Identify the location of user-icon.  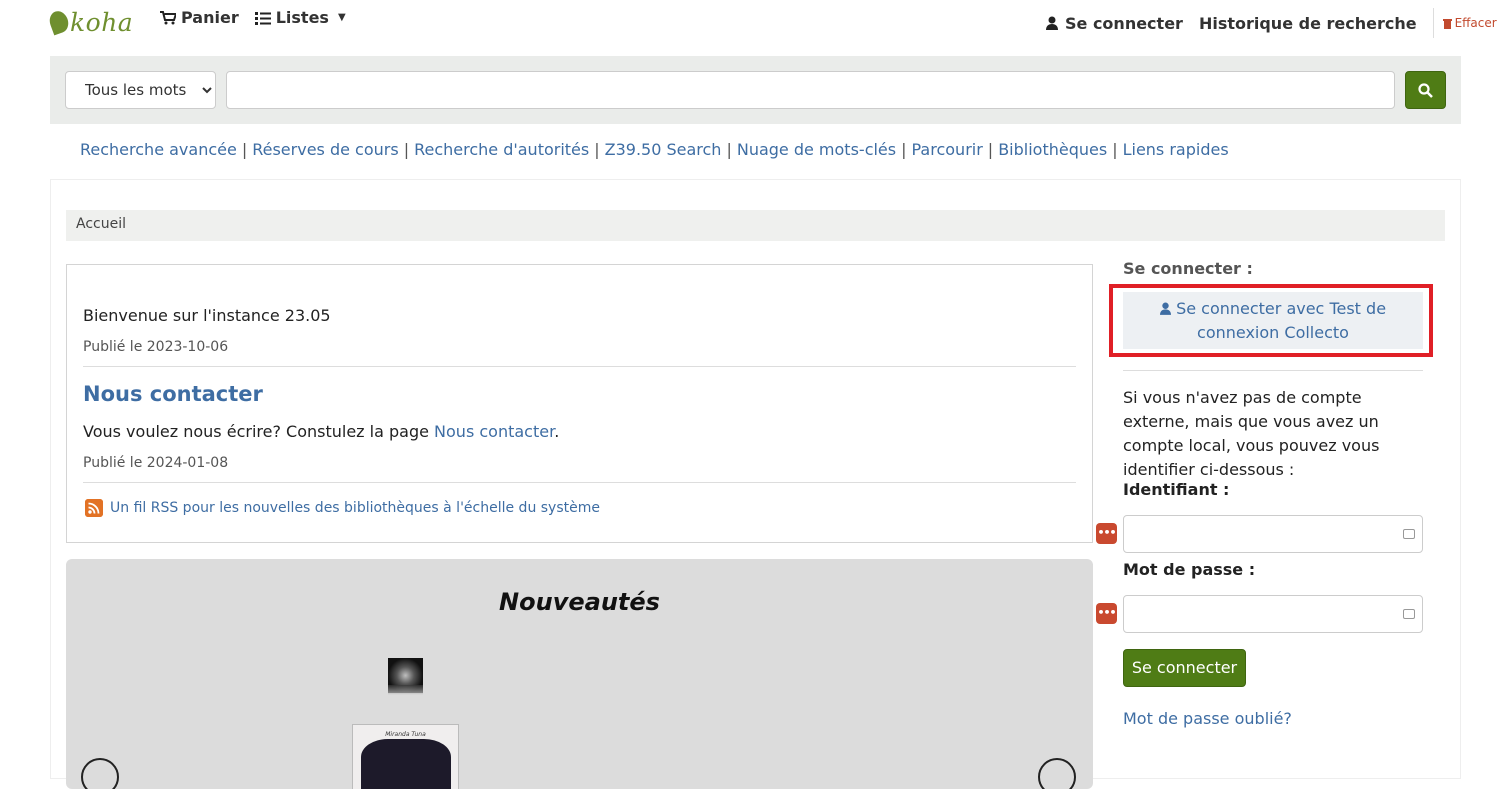
(1052, 23).